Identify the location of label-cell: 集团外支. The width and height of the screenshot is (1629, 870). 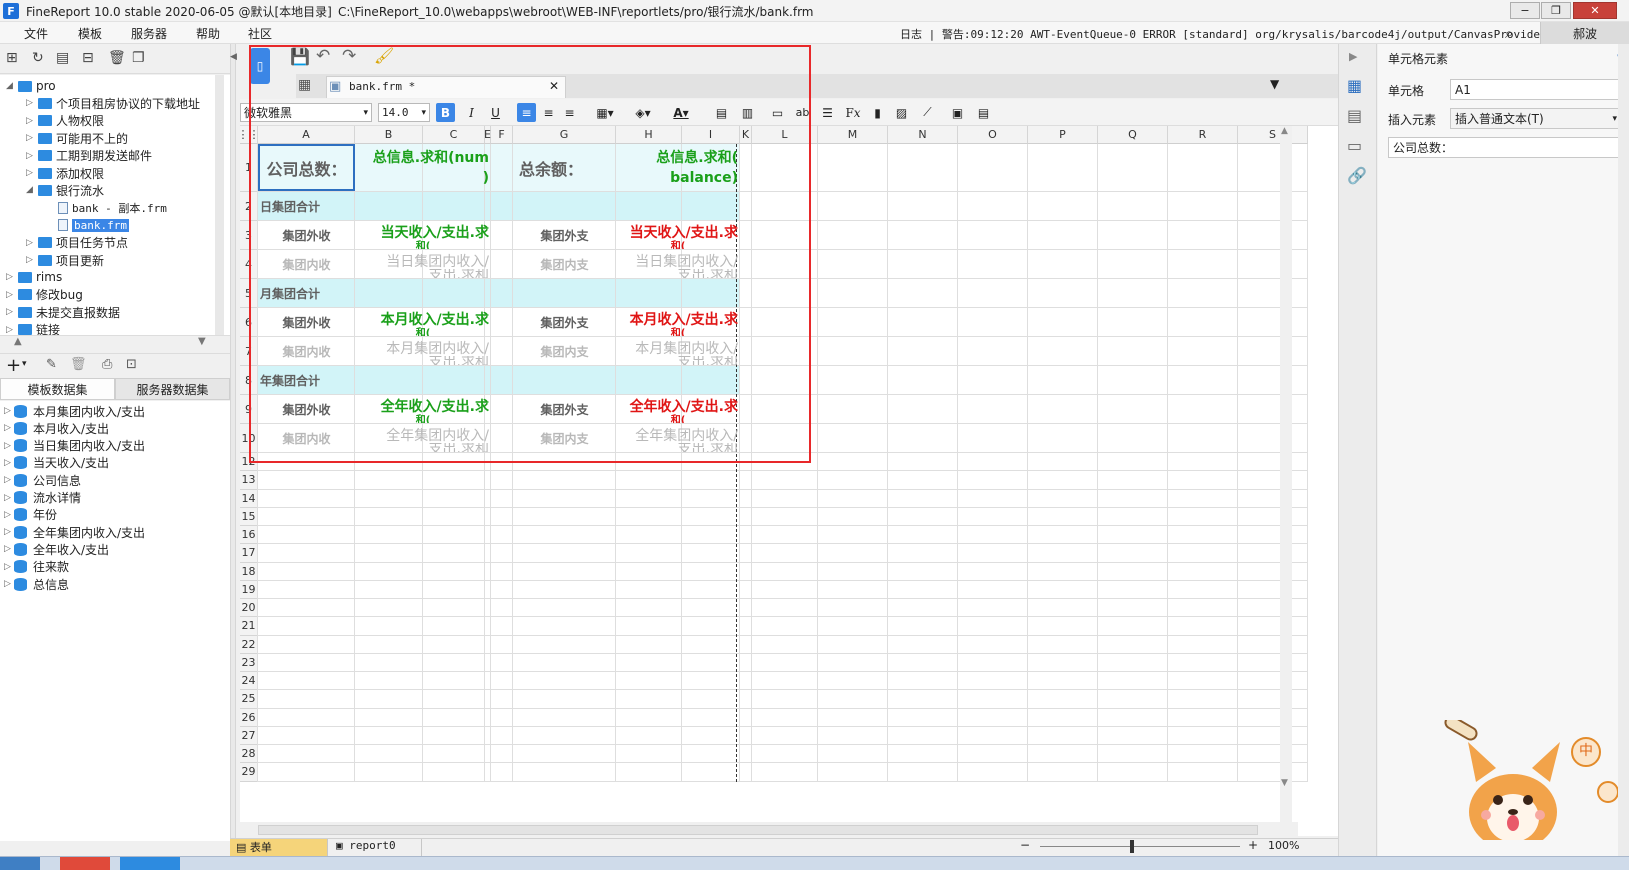
(564, 409).